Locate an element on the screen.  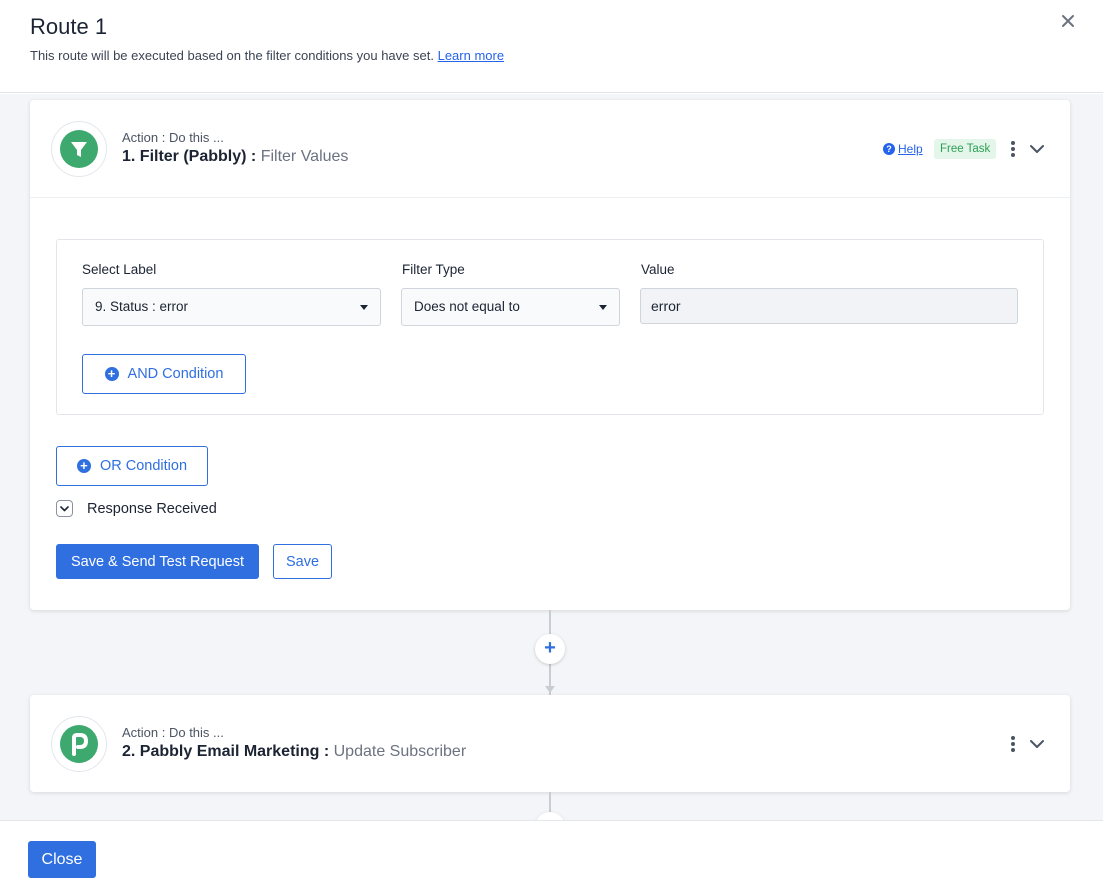
app-name: 2. Pabbly Email Marketing : is located at coordinates (228, 751).